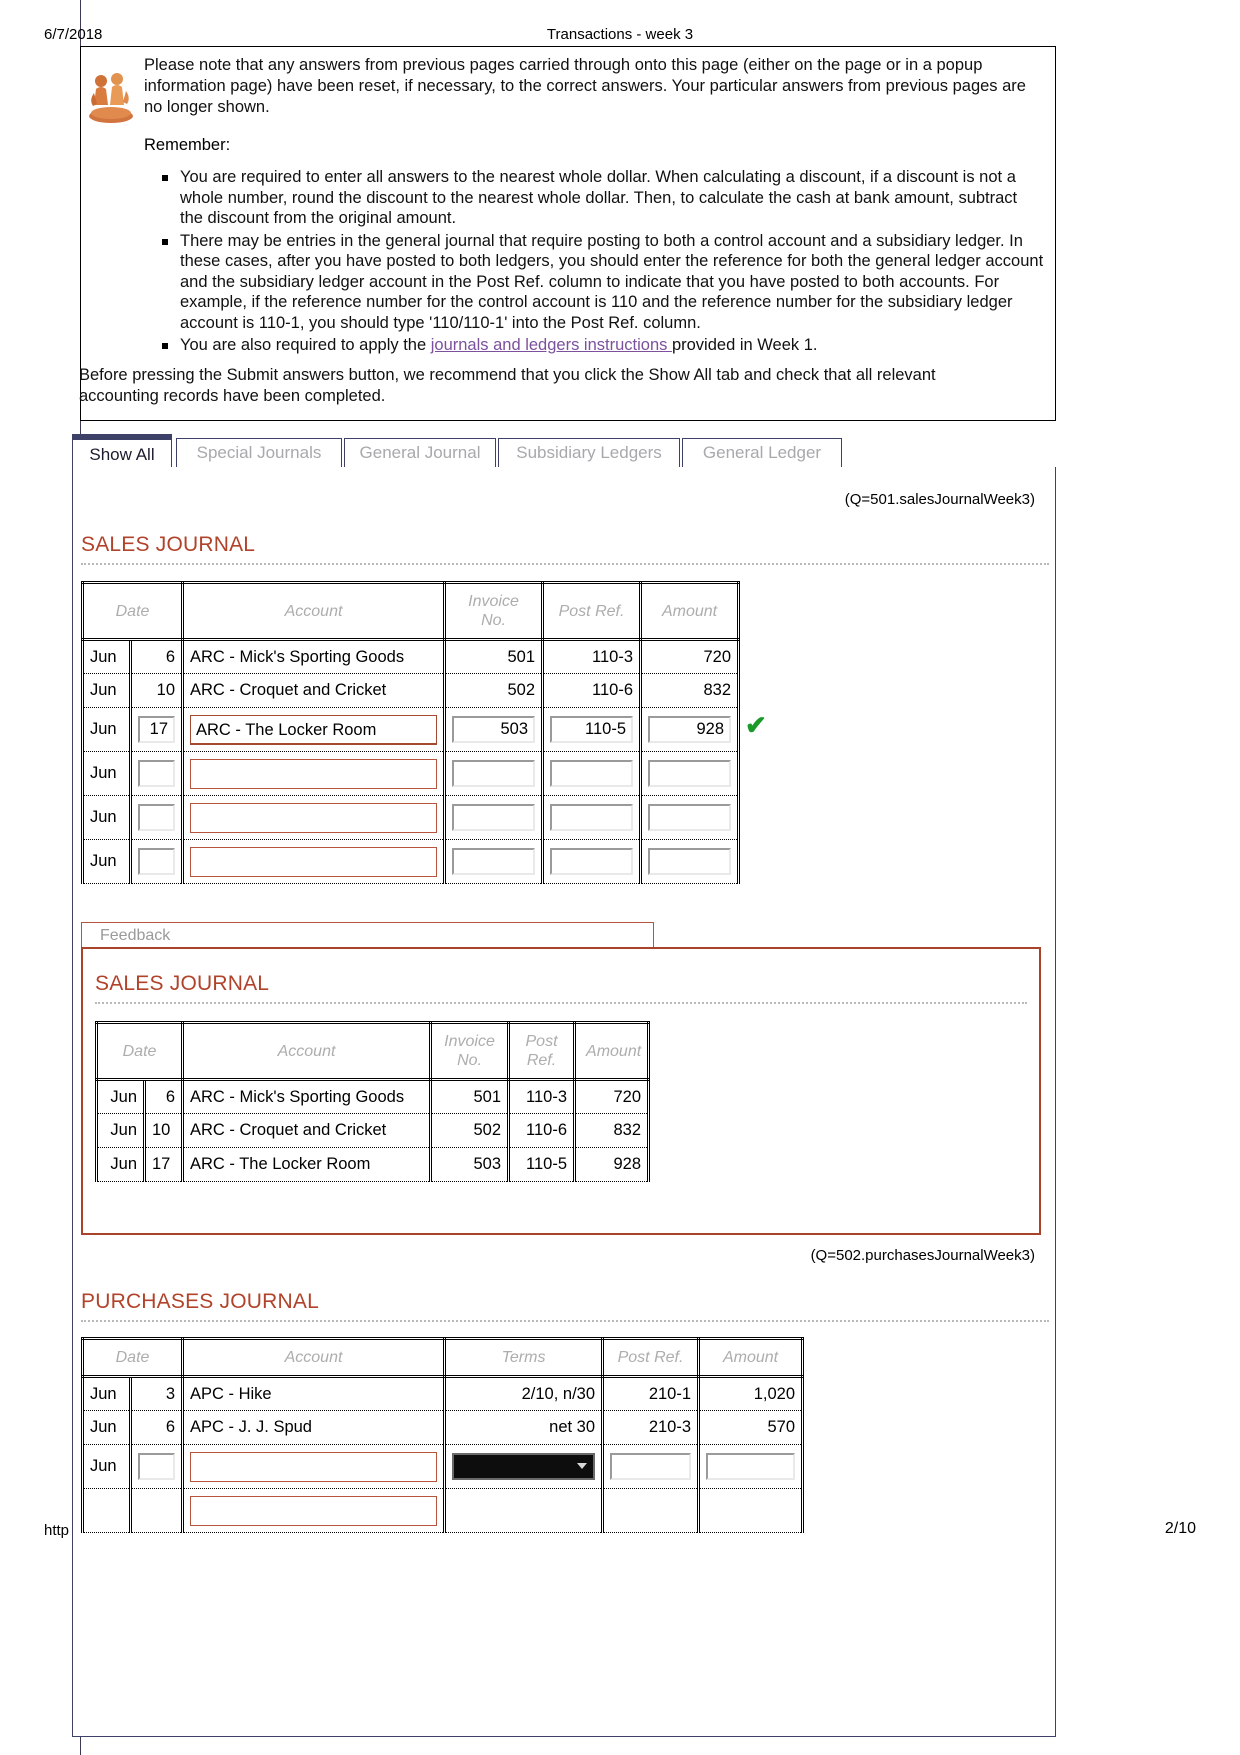  What do you see at coordinates (443, 1510) in the screenshot?
I see `table-row` at bounding box center [443, 1510].